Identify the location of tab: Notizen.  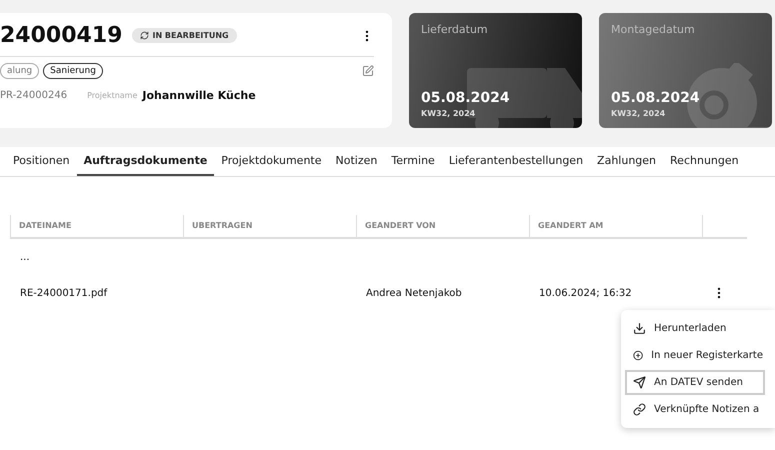
(356, 161).